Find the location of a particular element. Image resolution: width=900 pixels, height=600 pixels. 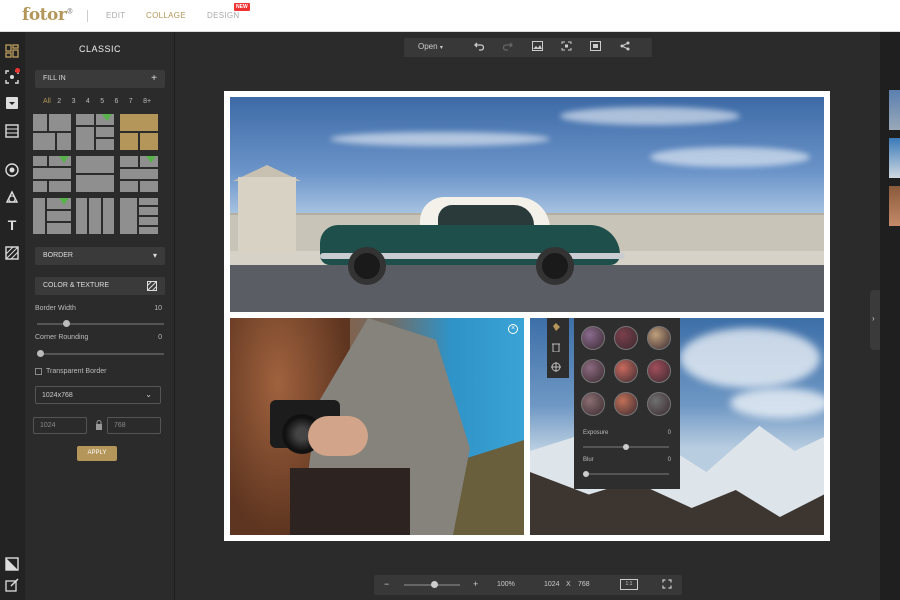

fill-in-bar: FILL IN + is located at coordinates (100, 79).